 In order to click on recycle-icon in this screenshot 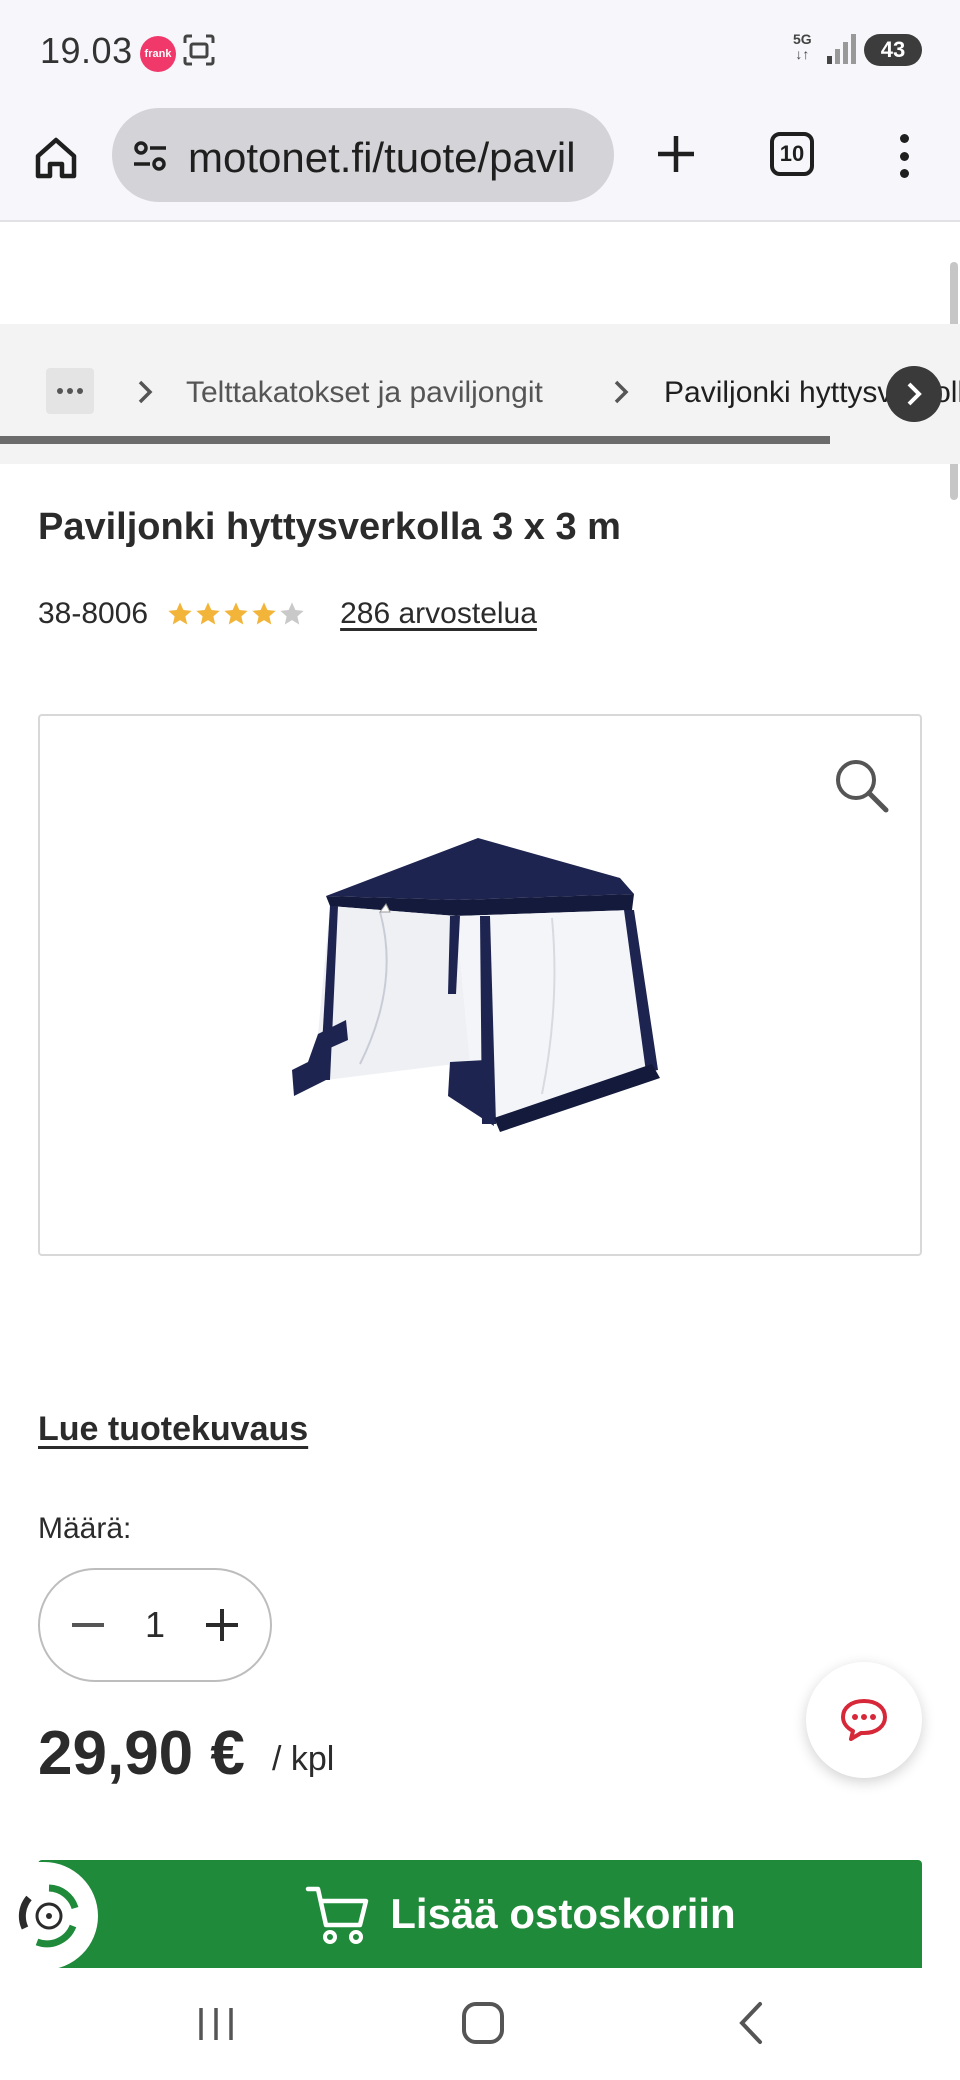, I will do `click(48, 1916)`.